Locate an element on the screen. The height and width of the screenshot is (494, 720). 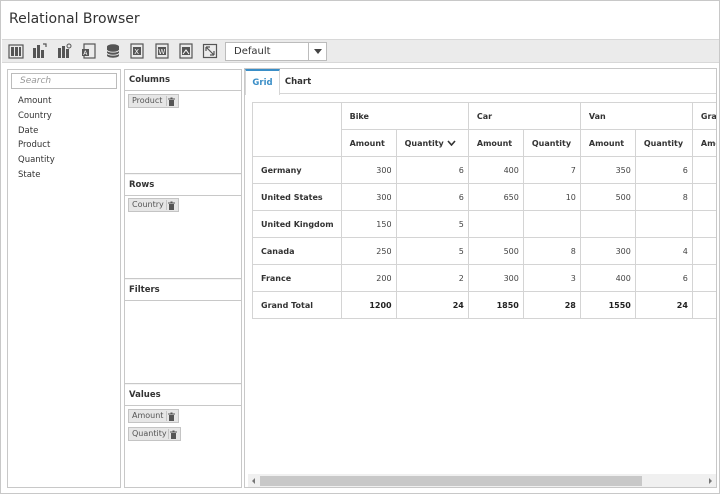
row-header: Germany is located at coordinates (297, 170).